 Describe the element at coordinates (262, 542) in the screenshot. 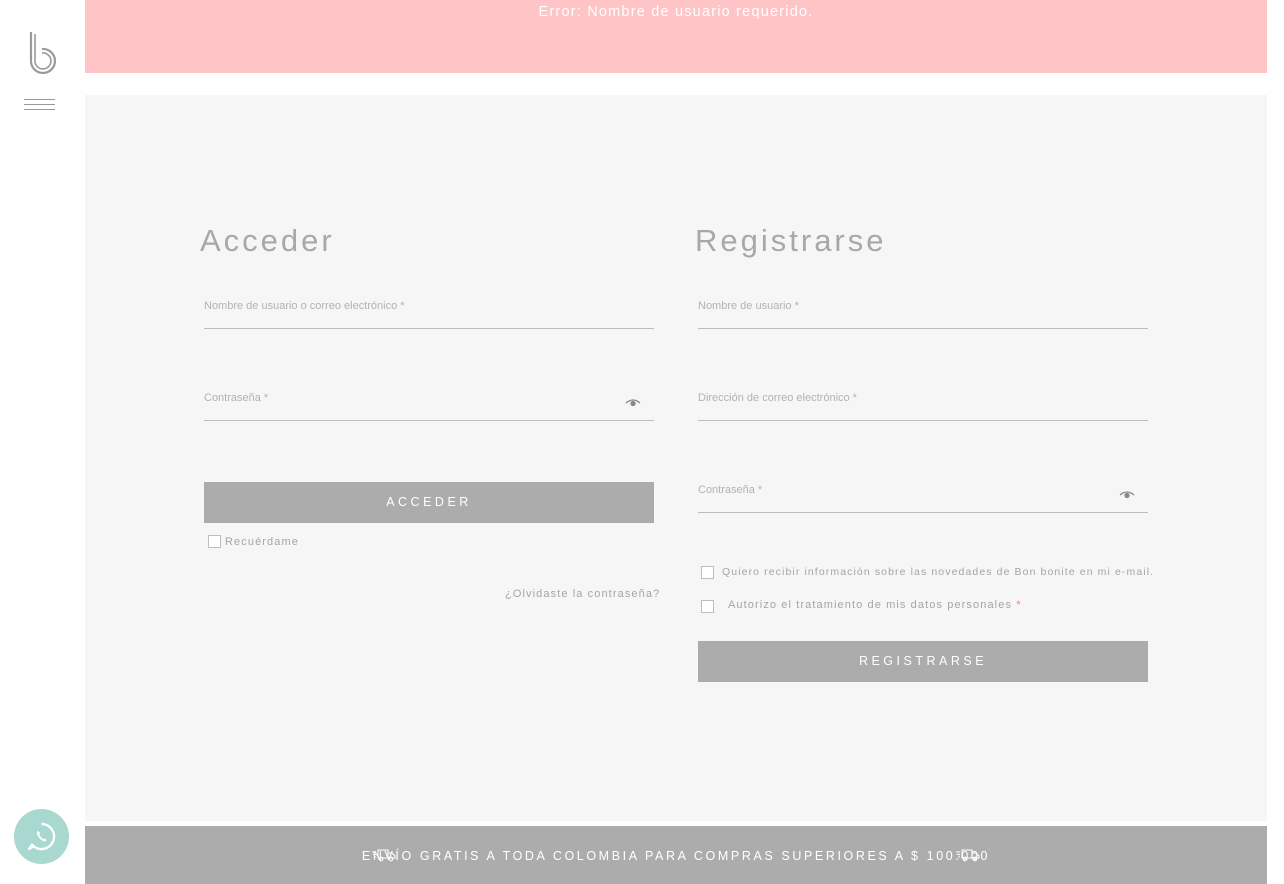

I see `remember-me-label: Recuérdame` at that location.